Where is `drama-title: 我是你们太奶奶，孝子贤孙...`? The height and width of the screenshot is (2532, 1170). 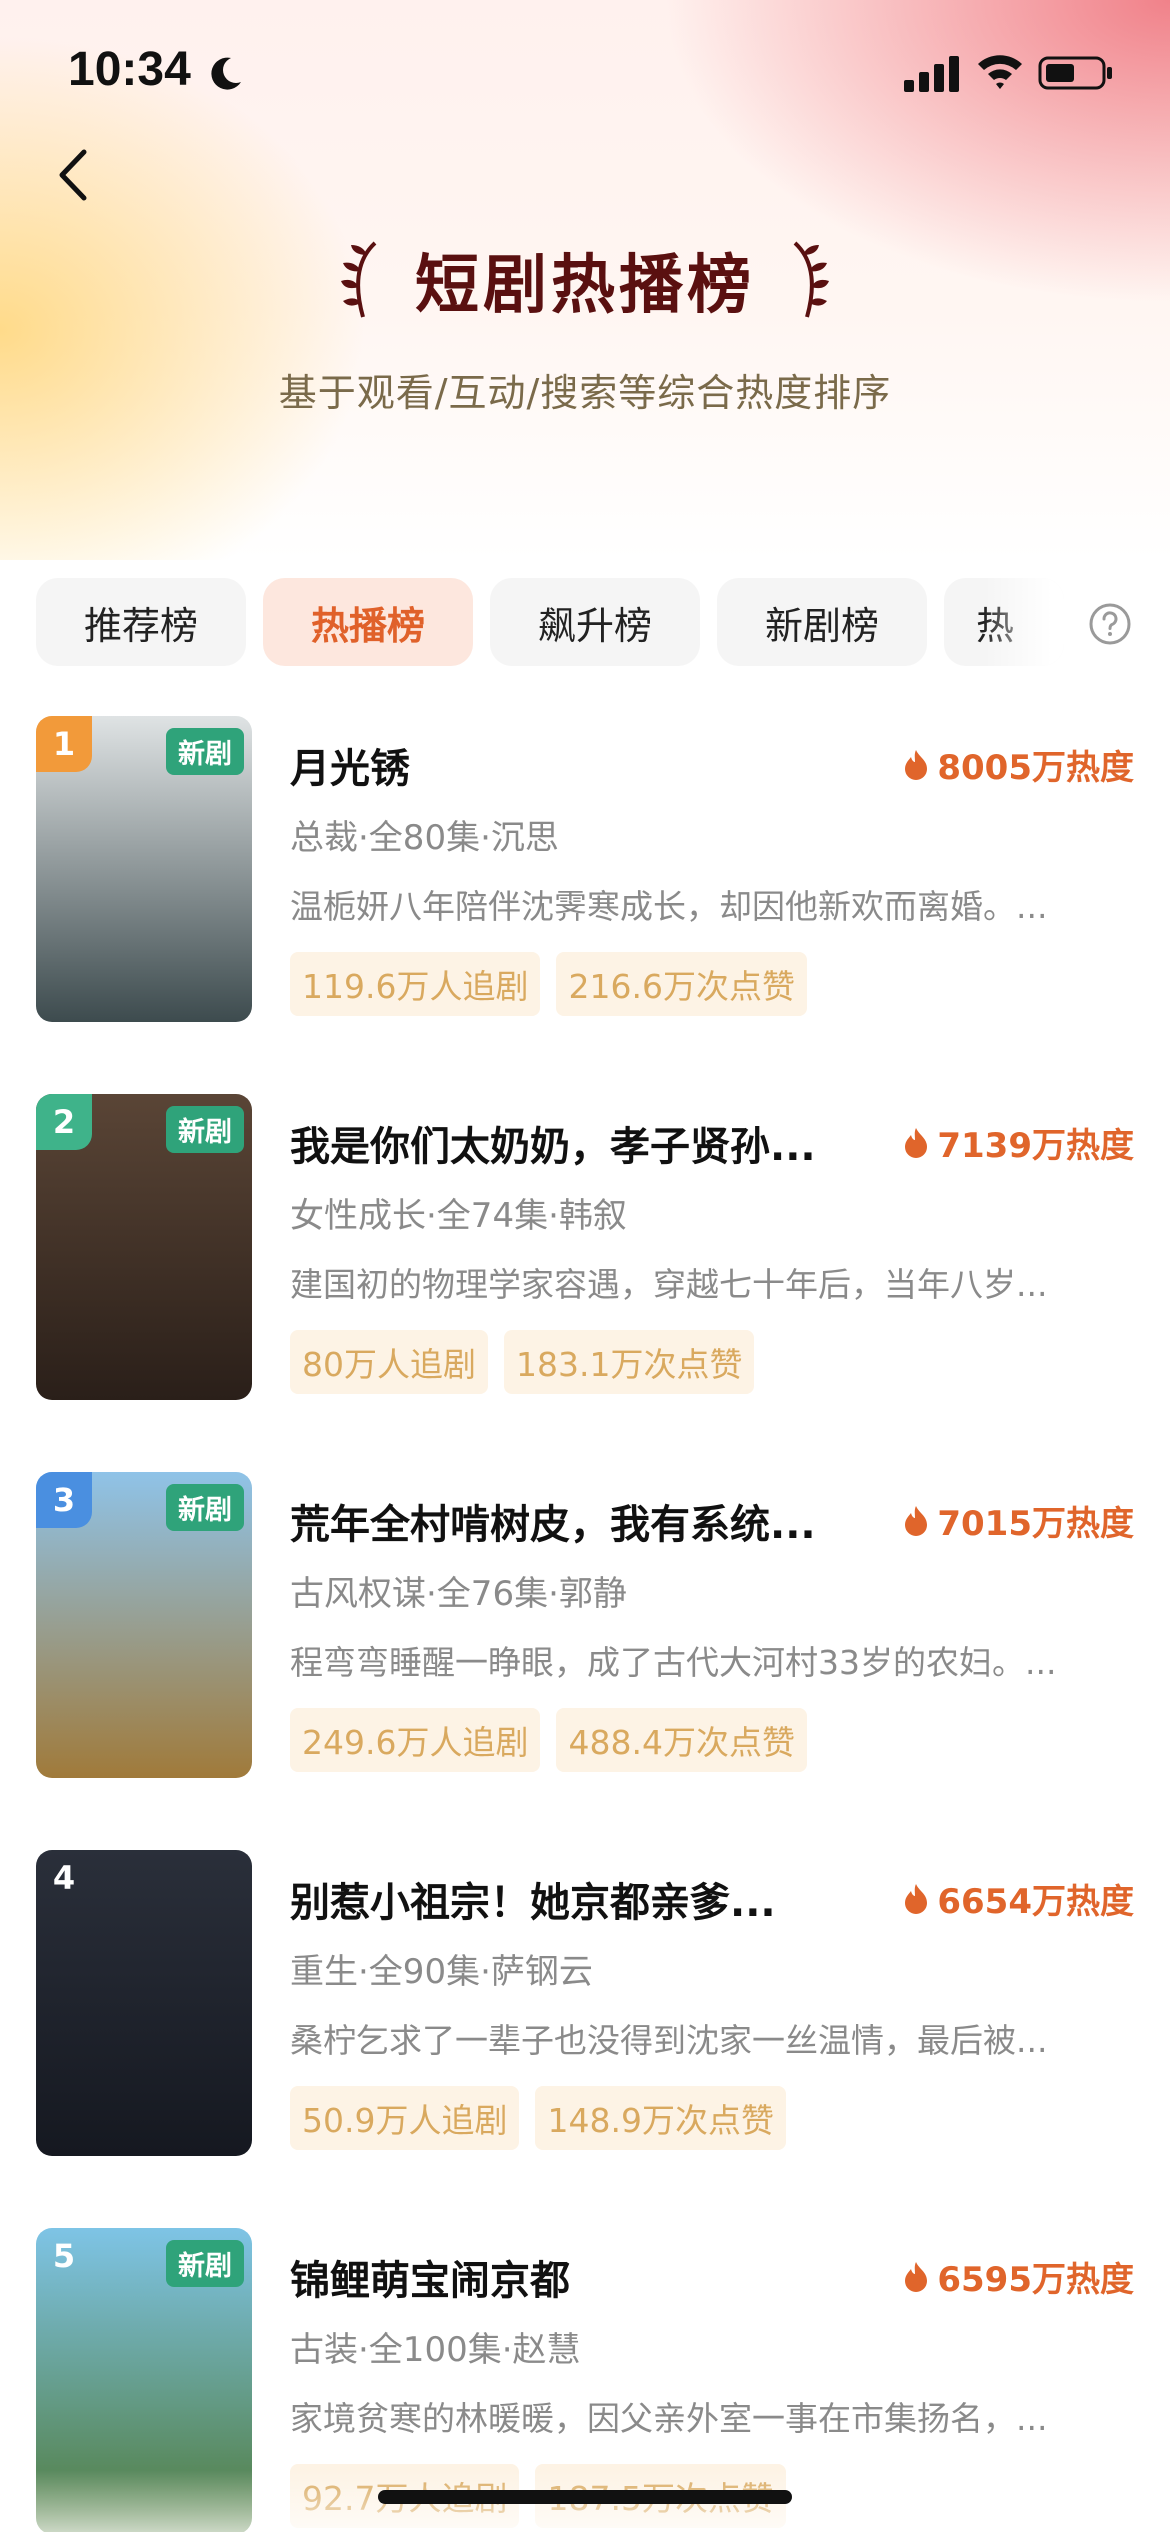 drama-title: 我是你们太奶奶，孝子贤孙... is located at coordinates (570, 1143).